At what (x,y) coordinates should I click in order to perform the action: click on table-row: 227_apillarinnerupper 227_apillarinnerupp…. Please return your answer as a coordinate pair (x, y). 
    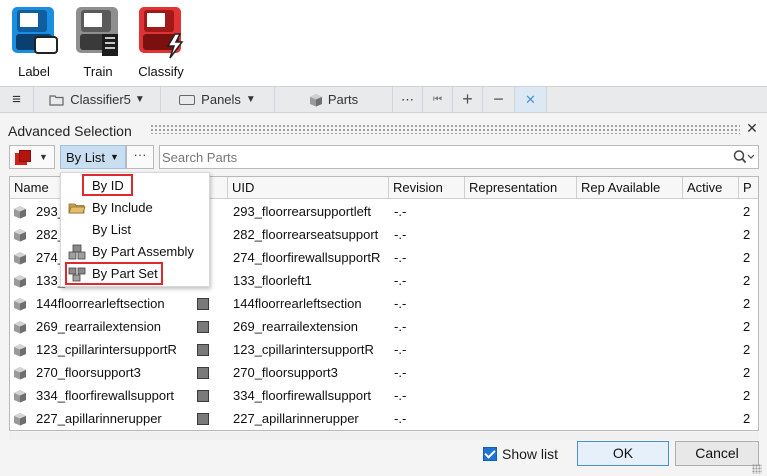
    Looking at the image, I should click on (384, 418).